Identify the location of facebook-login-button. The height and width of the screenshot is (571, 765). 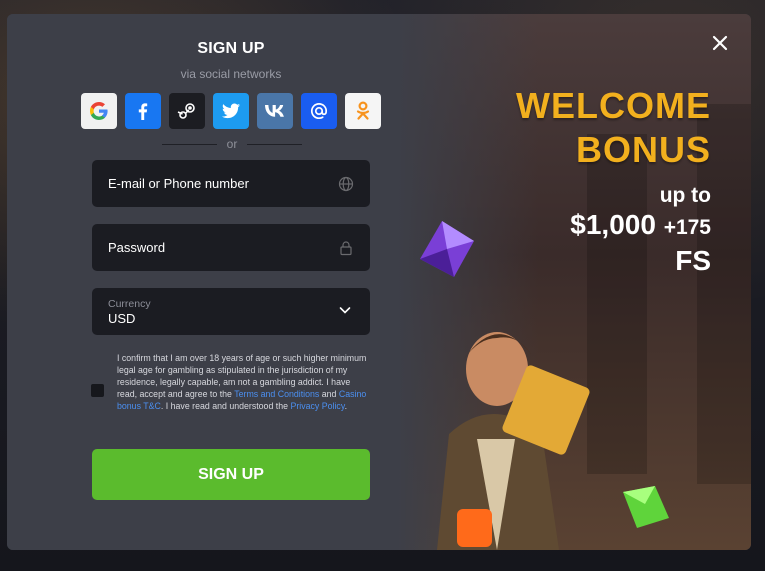
(143, 111).